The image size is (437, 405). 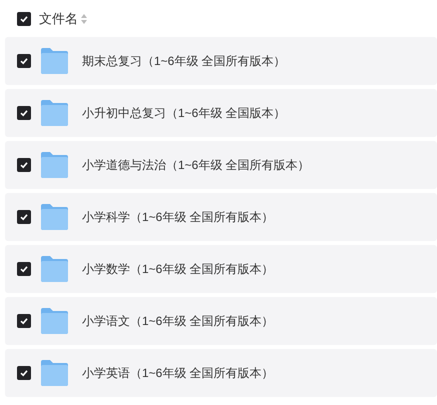 What do you see at coordinates (196, 165) in the screenshot?
I see `file-name: 小学道德与法治（1~6年级 全国所有版本）` at bounding box center [196, 165].